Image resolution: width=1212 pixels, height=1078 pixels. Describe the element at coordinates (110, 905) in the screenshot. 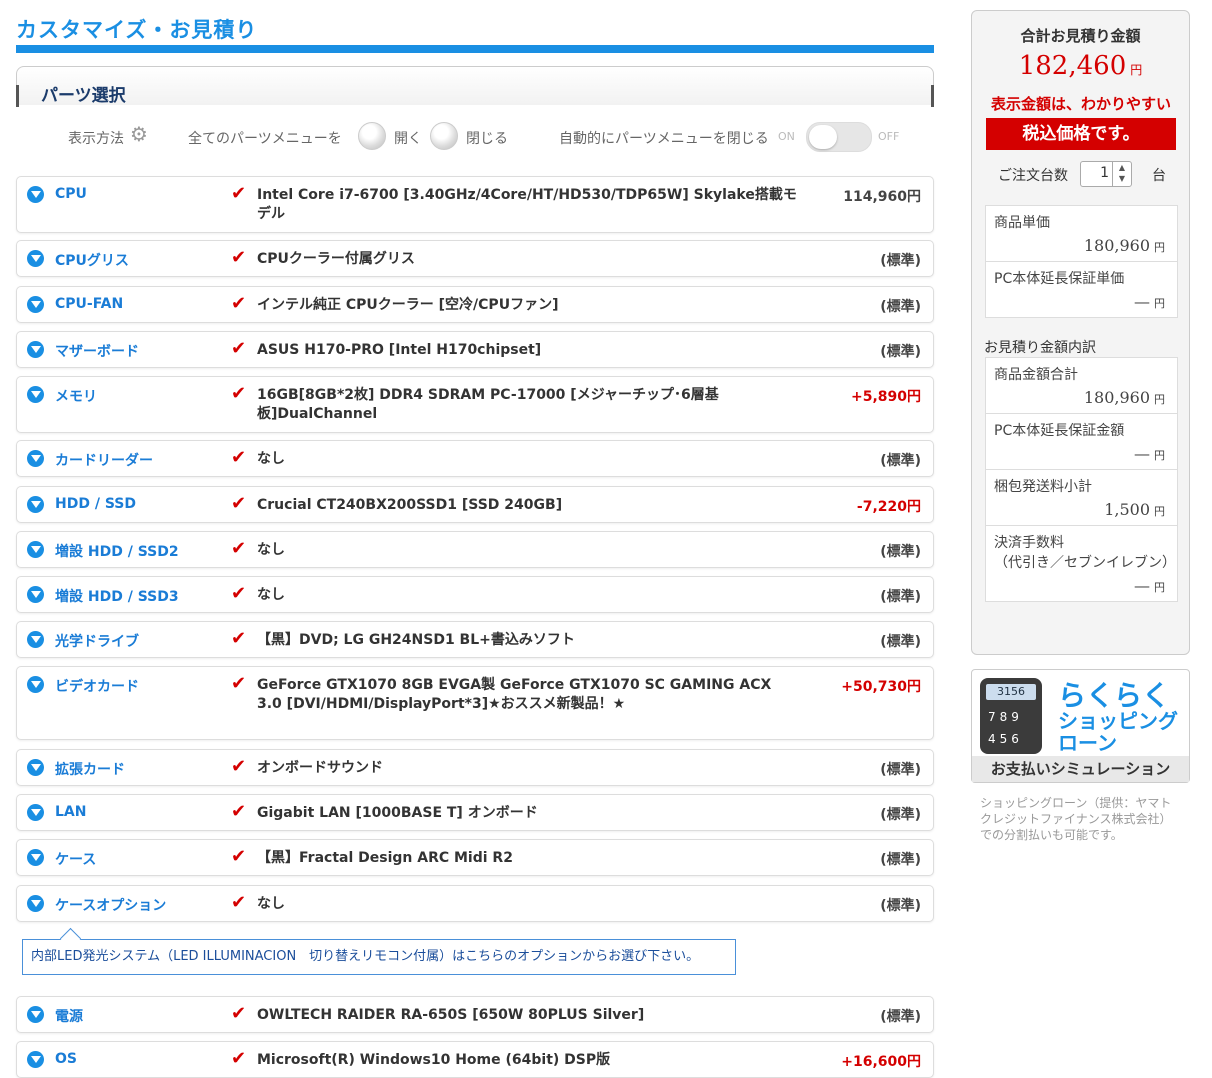

I see `part-name: ケースオプション` at that location.